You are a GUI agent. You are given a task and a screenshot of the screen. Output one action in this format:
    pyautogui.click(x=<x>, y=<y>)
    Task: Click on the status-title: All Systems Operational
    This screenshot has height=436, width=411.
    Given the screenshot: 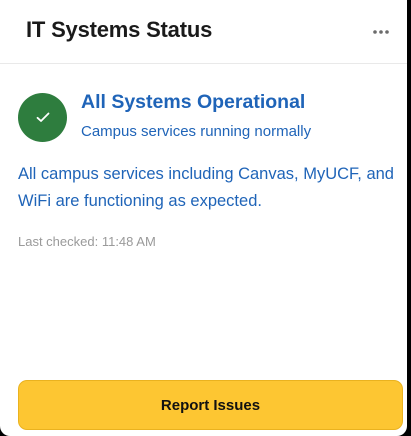 What is the action you would take?
    pyautogui.click(x=193, y=102)
    